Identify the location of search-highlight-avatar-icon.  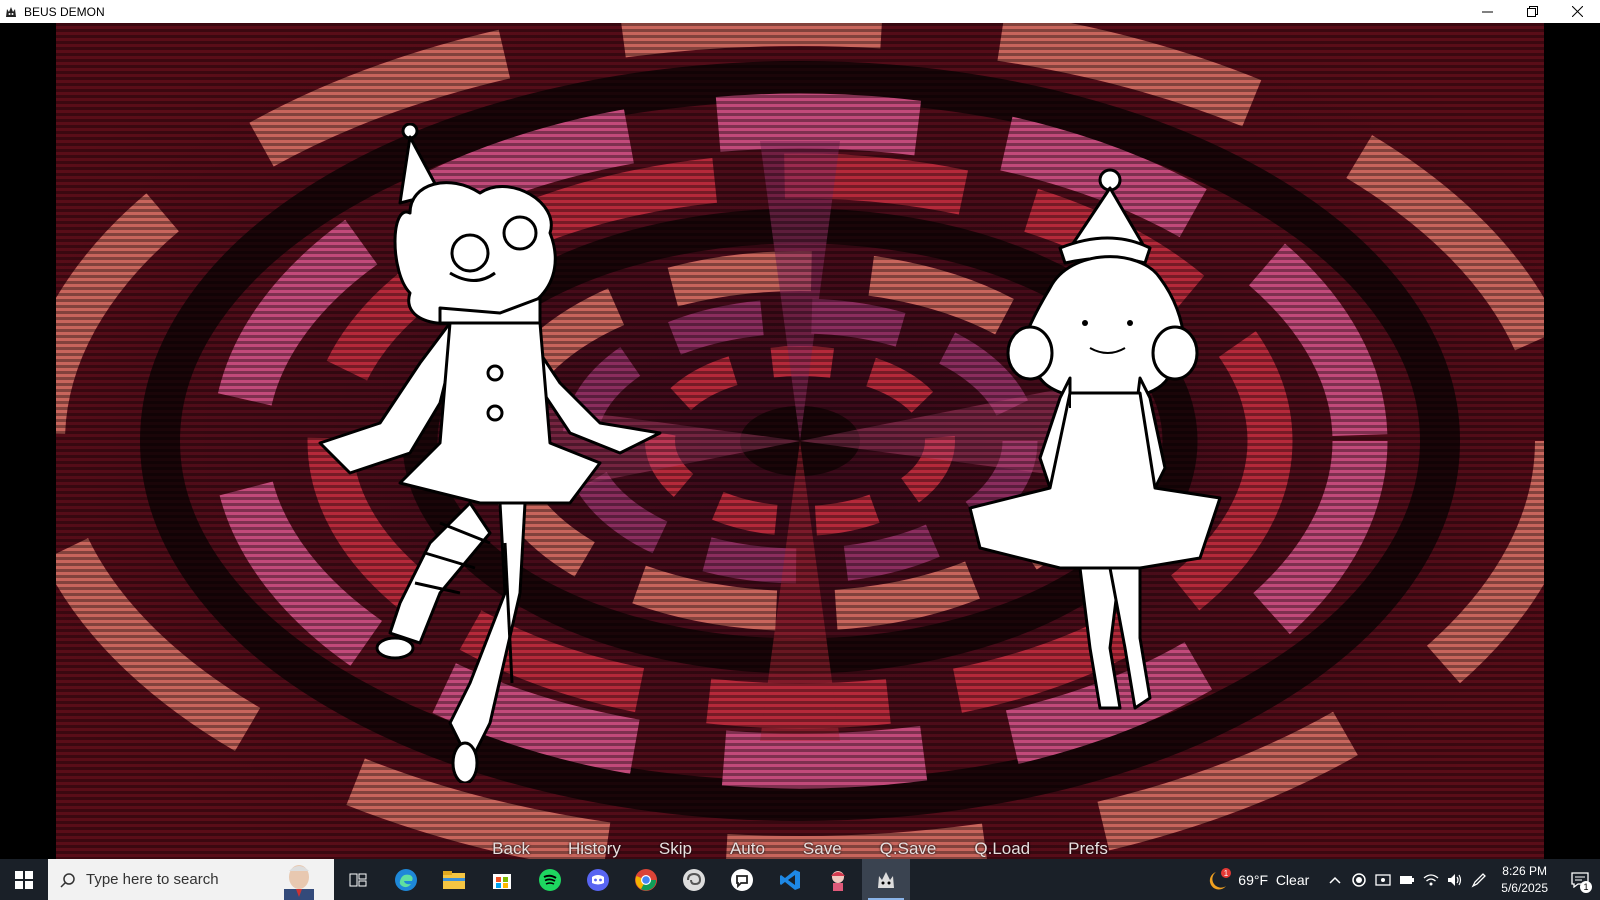
(299, 880).